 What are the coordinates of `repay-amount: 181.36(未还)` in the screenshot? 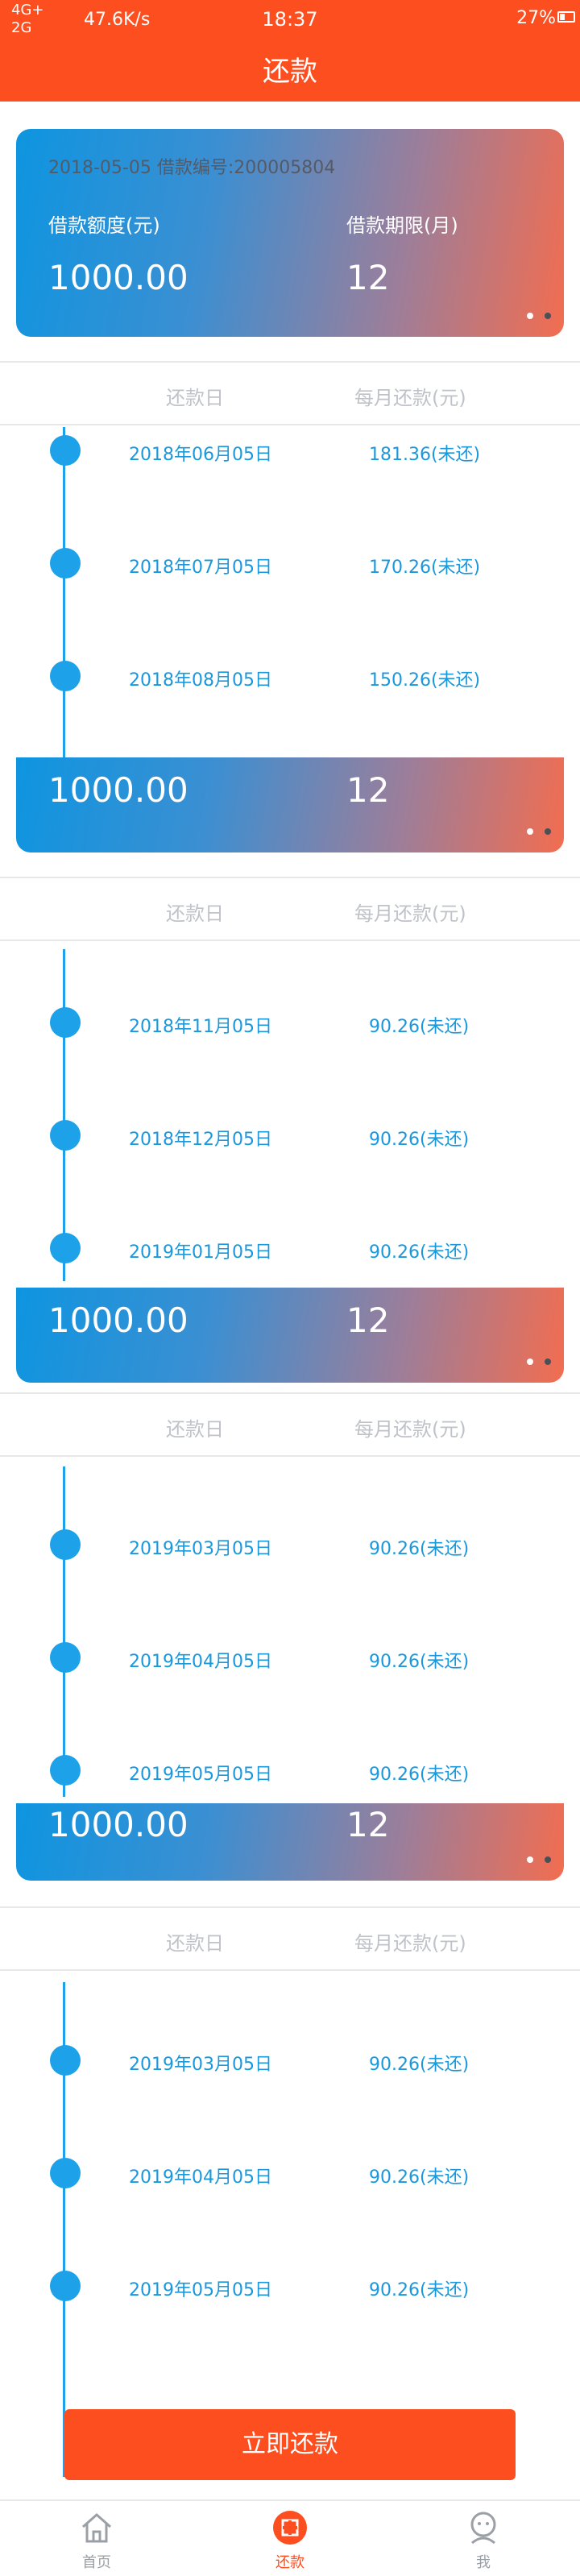 It's located at (425, 455).